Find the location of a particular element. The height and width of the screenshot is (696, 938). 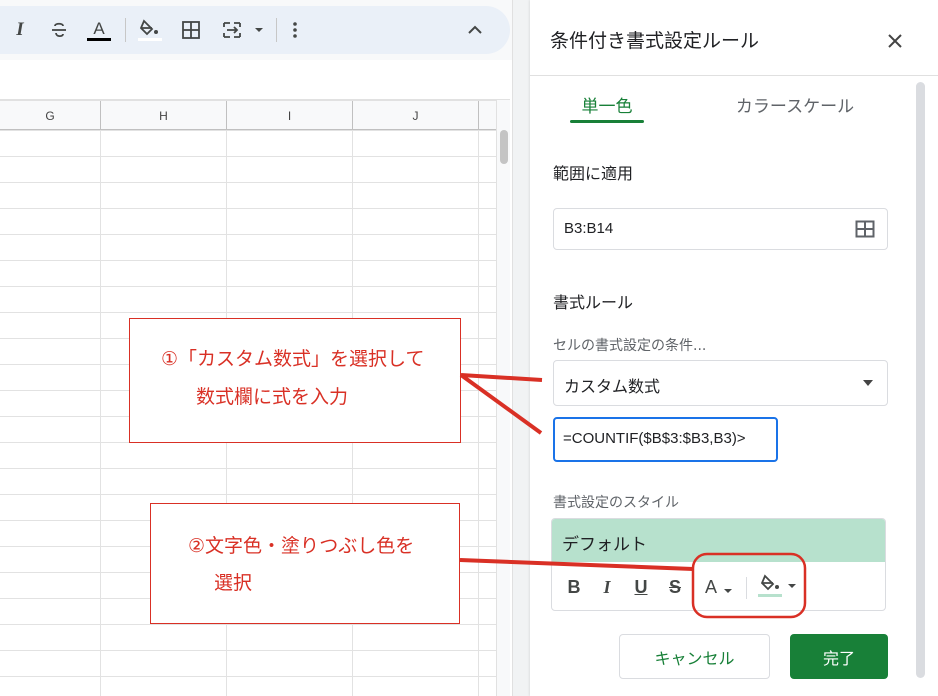

annotation-1-line1: ①「カスタム数式」を選択して is located at coordinates (293, 359).